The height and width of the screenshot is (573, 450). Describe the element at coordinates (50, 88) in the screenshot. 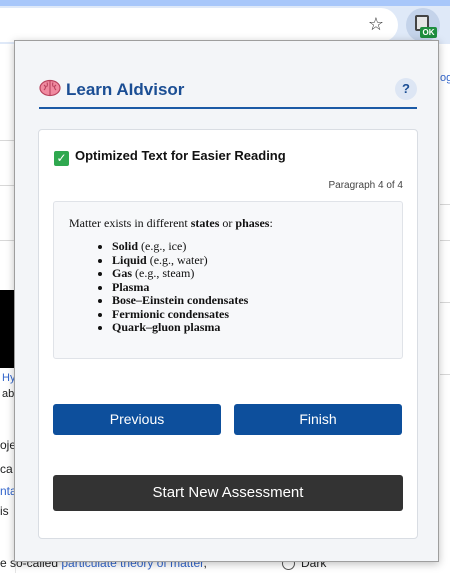

I see `brain-icon` at that location.